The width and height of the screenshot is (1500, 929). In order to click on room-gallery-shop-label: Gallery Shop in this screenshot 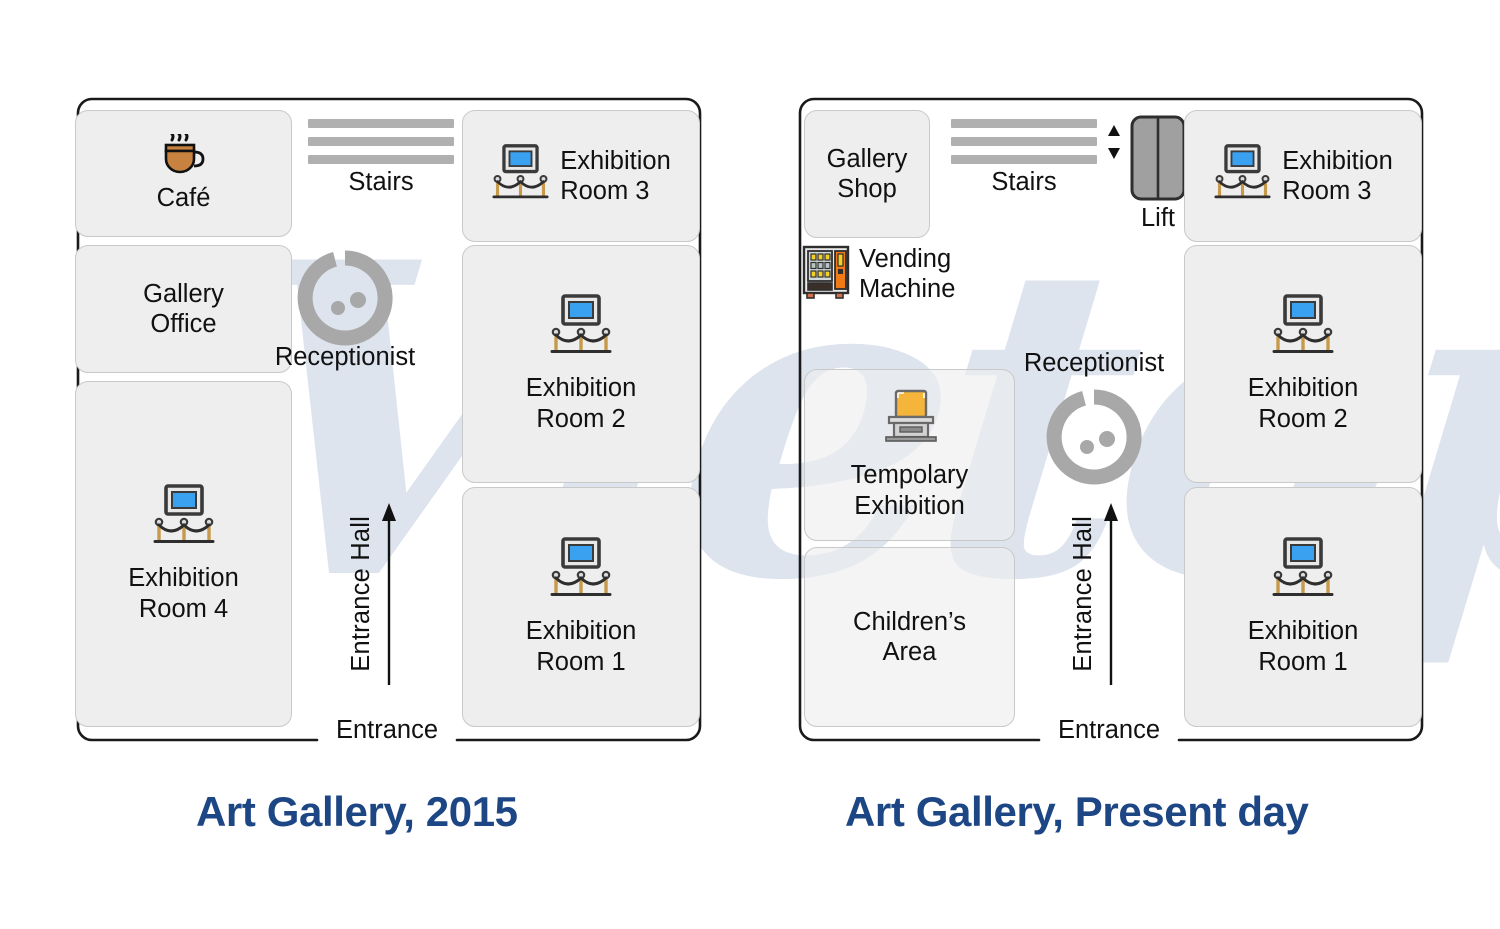, I will do `click(867, 173)`.